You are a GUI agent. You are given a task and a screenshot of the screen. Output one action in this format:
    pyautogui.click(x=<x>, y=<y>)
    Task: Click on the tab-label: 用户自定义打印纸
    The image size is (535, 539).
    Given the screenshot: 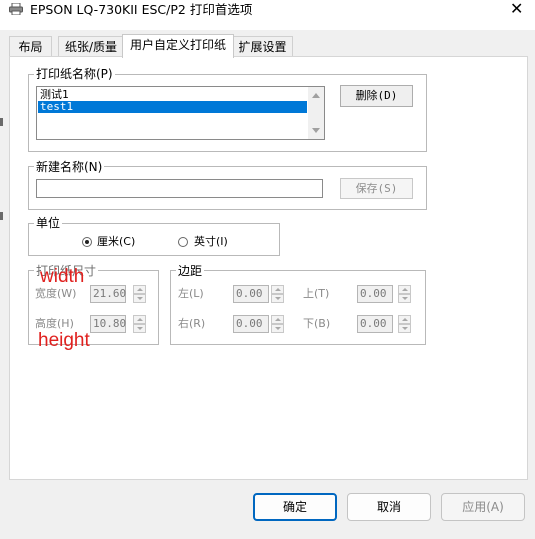 What is the action you would take?
    pyautogui.click(x=177, y=45)
    